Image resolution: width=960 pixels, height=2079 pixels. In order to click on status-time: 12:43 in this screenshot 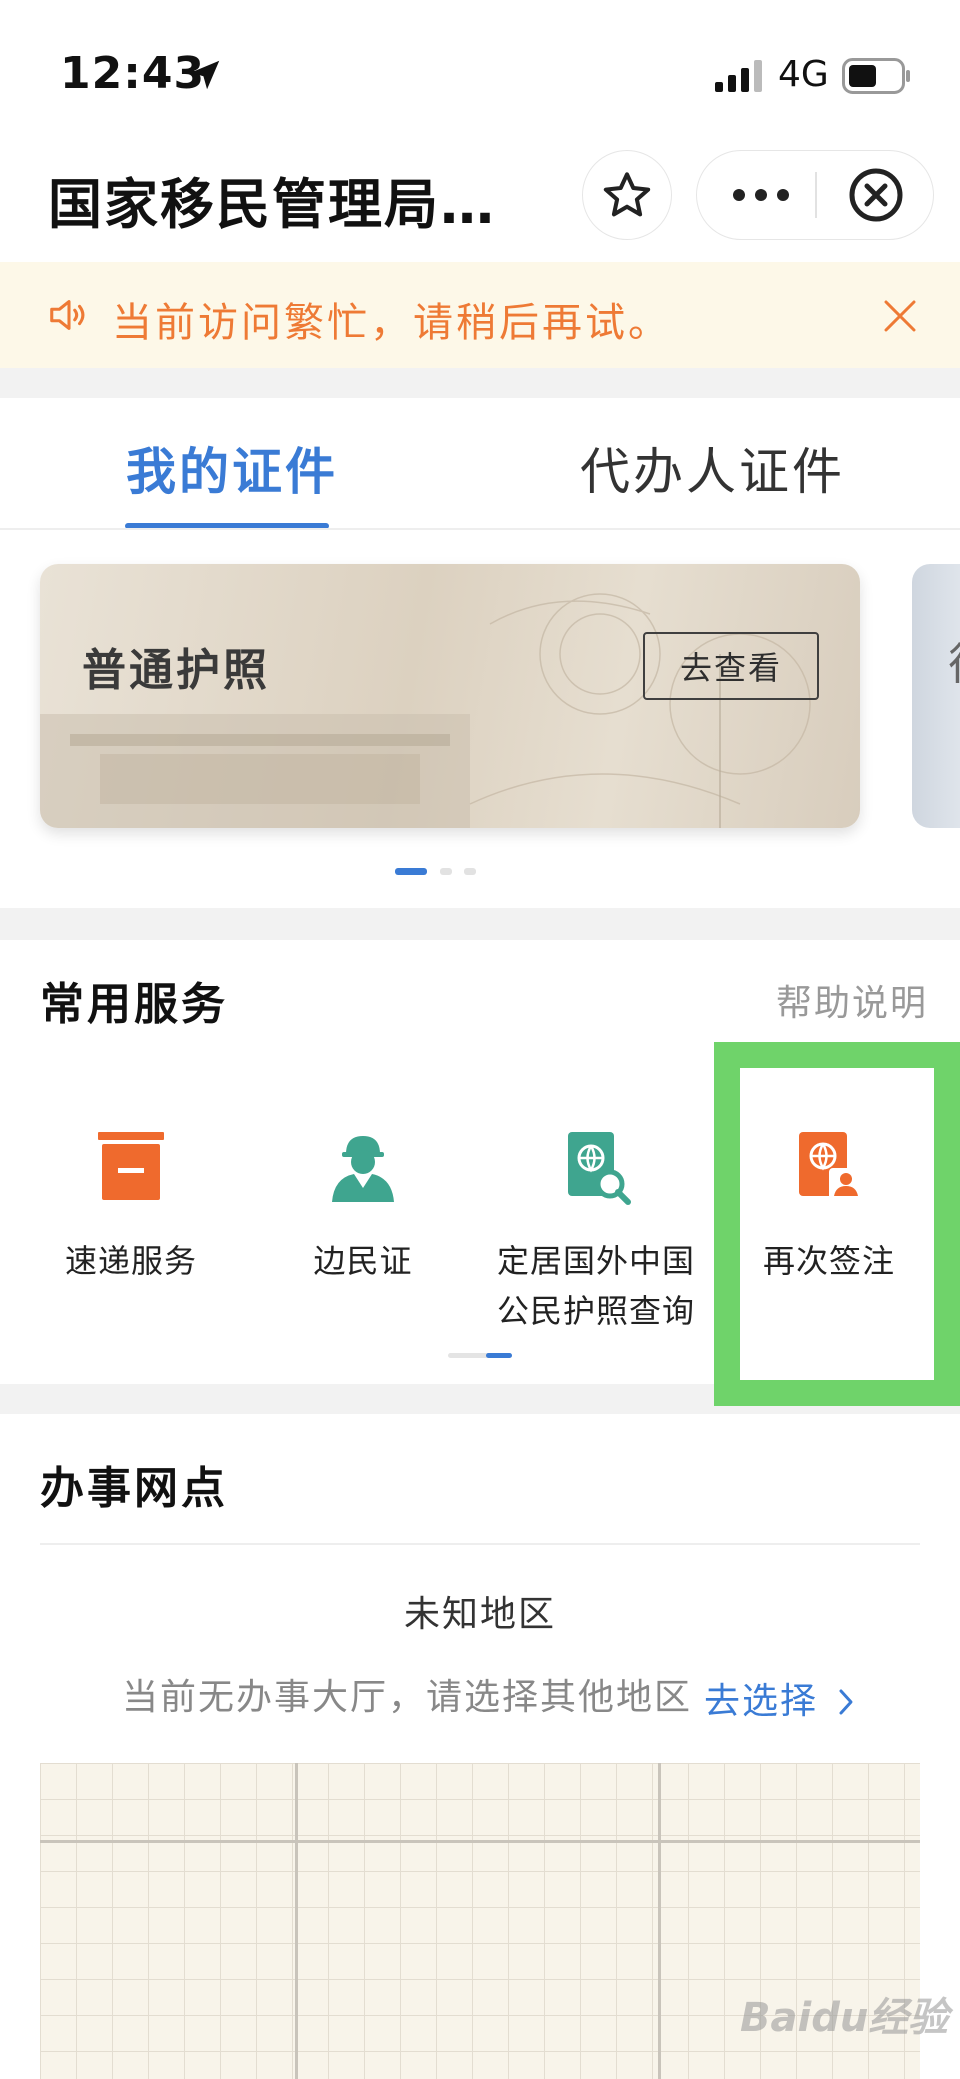, I will do `click(133, 73)`.